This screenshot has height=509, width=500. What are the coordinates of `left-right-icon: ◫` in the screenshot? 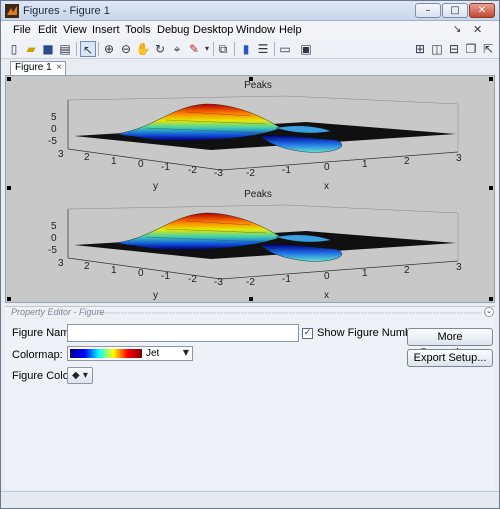 It's located at (437, 49).